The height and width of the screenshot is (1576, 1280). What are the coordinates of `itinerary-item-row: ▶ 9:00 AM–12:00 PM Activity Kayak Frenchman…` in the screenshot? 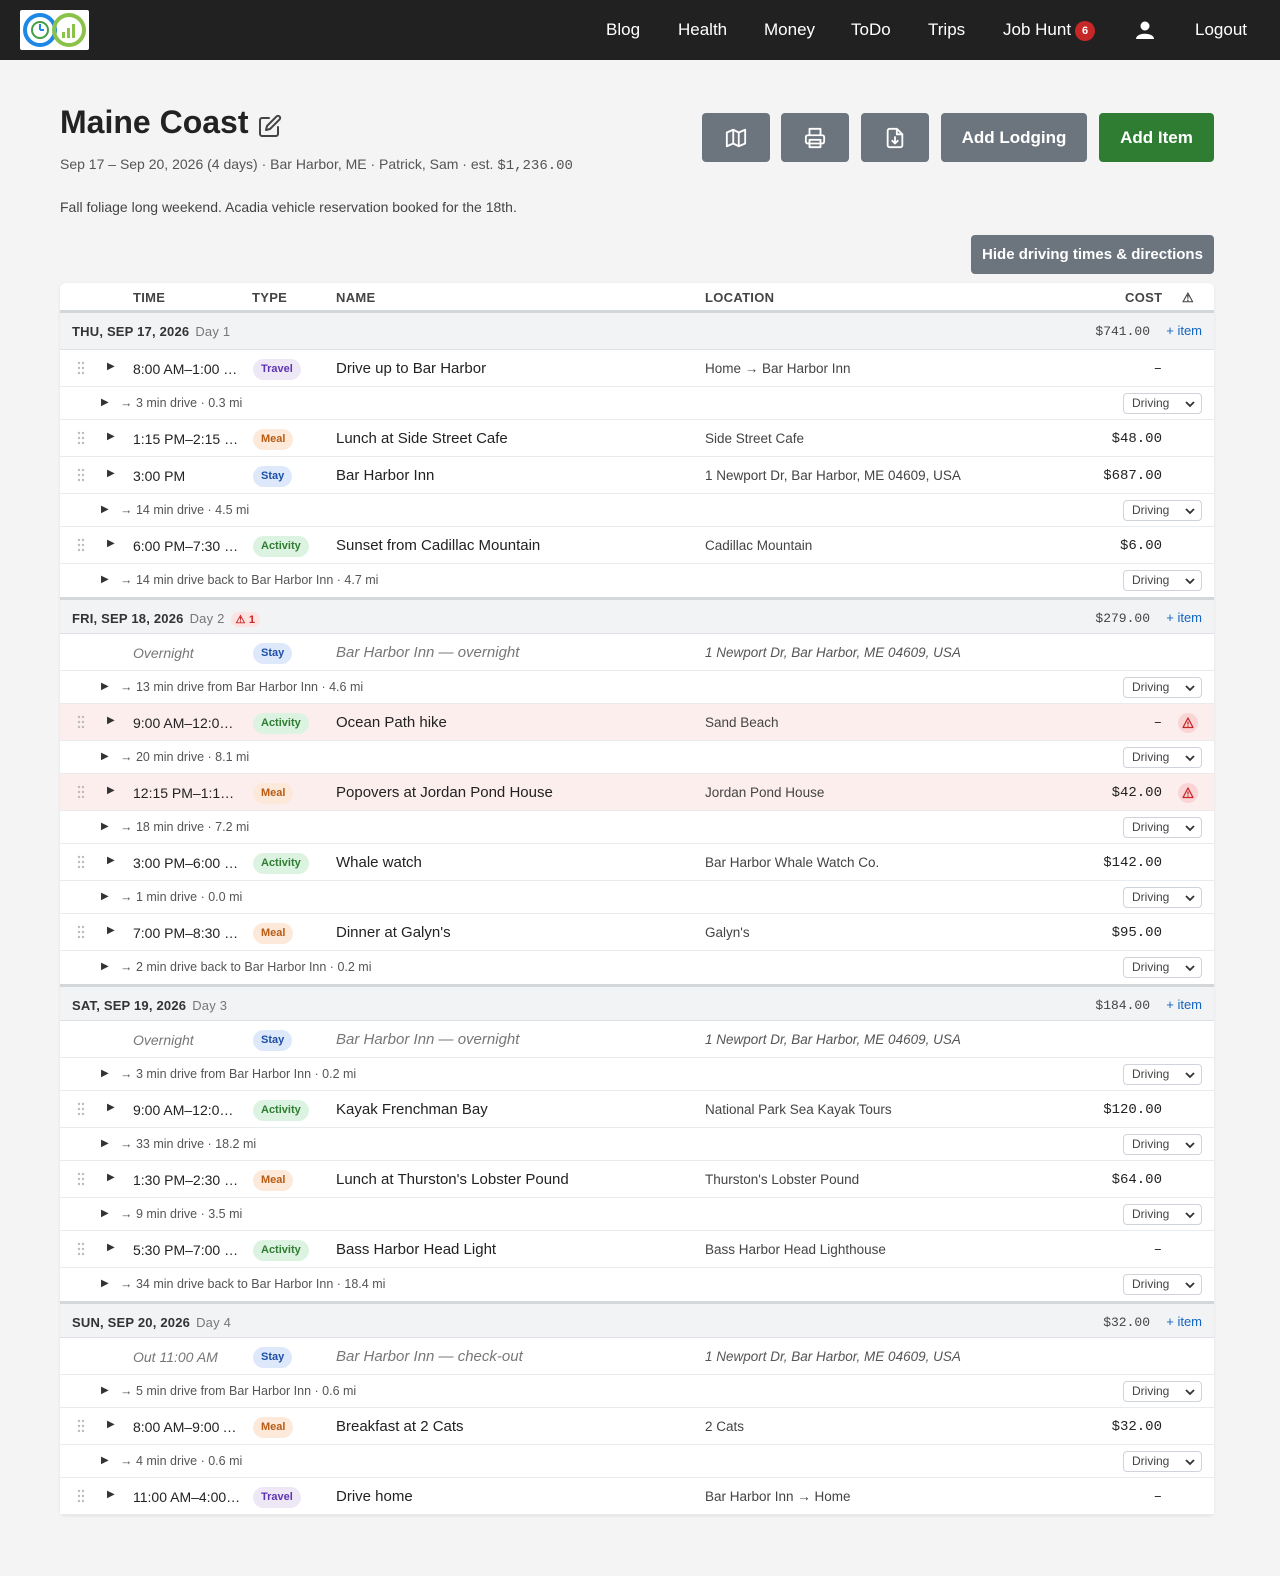 It's located at (637, 1109).